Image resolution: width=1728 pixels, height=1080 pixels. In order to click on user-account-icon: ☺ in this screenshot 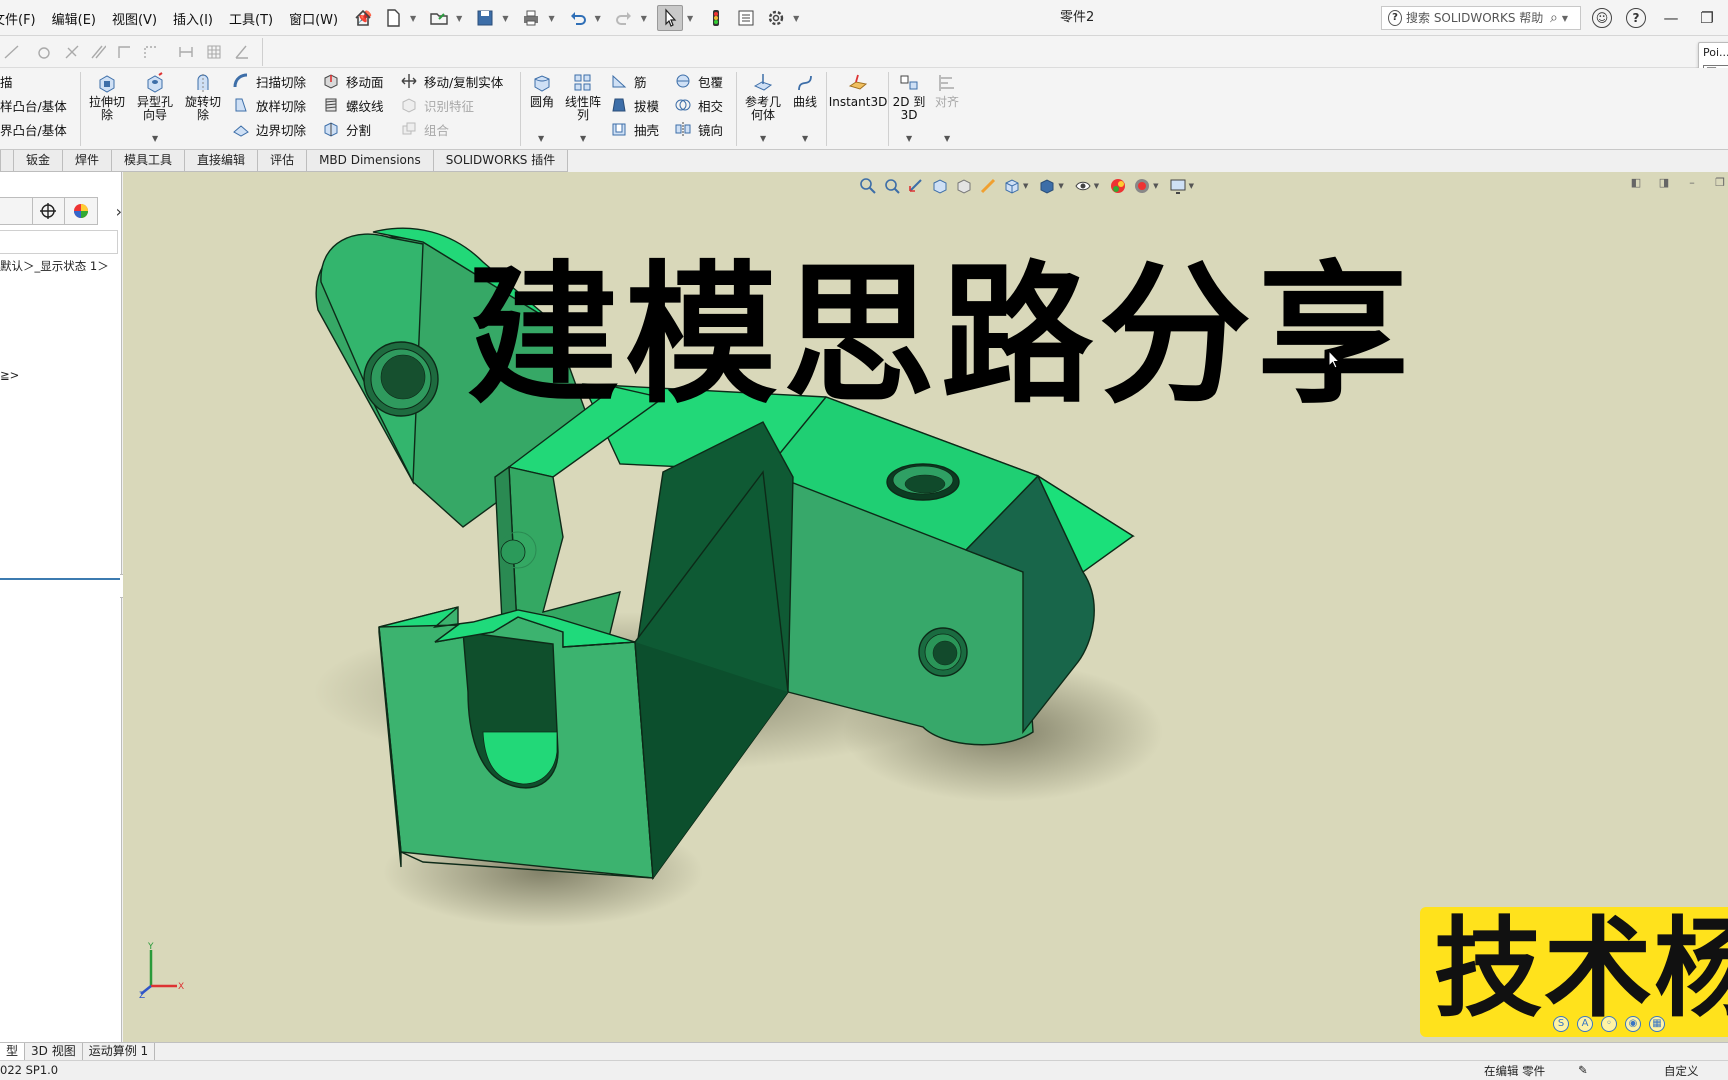, I will do `click(1602, 18)`.